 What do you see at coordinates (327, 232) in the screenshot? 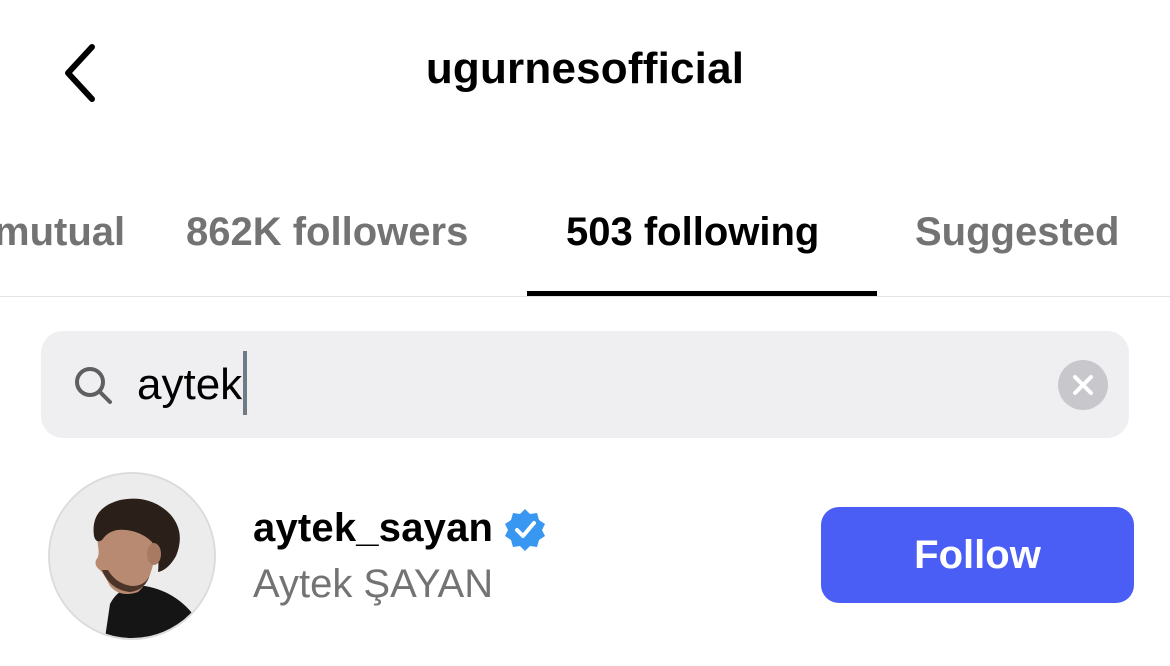
I see `tab-followers: 862K followers` at bounding box center [327, 232].